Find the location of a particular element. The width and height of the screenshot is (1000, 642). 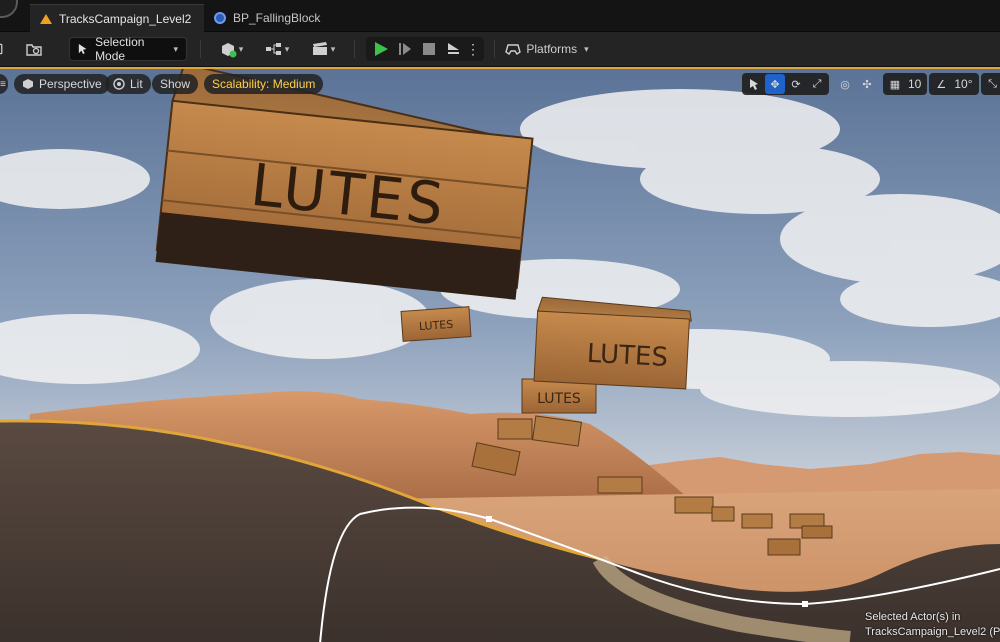

angle-icon: ∠ is located at coordinates (941, 84).